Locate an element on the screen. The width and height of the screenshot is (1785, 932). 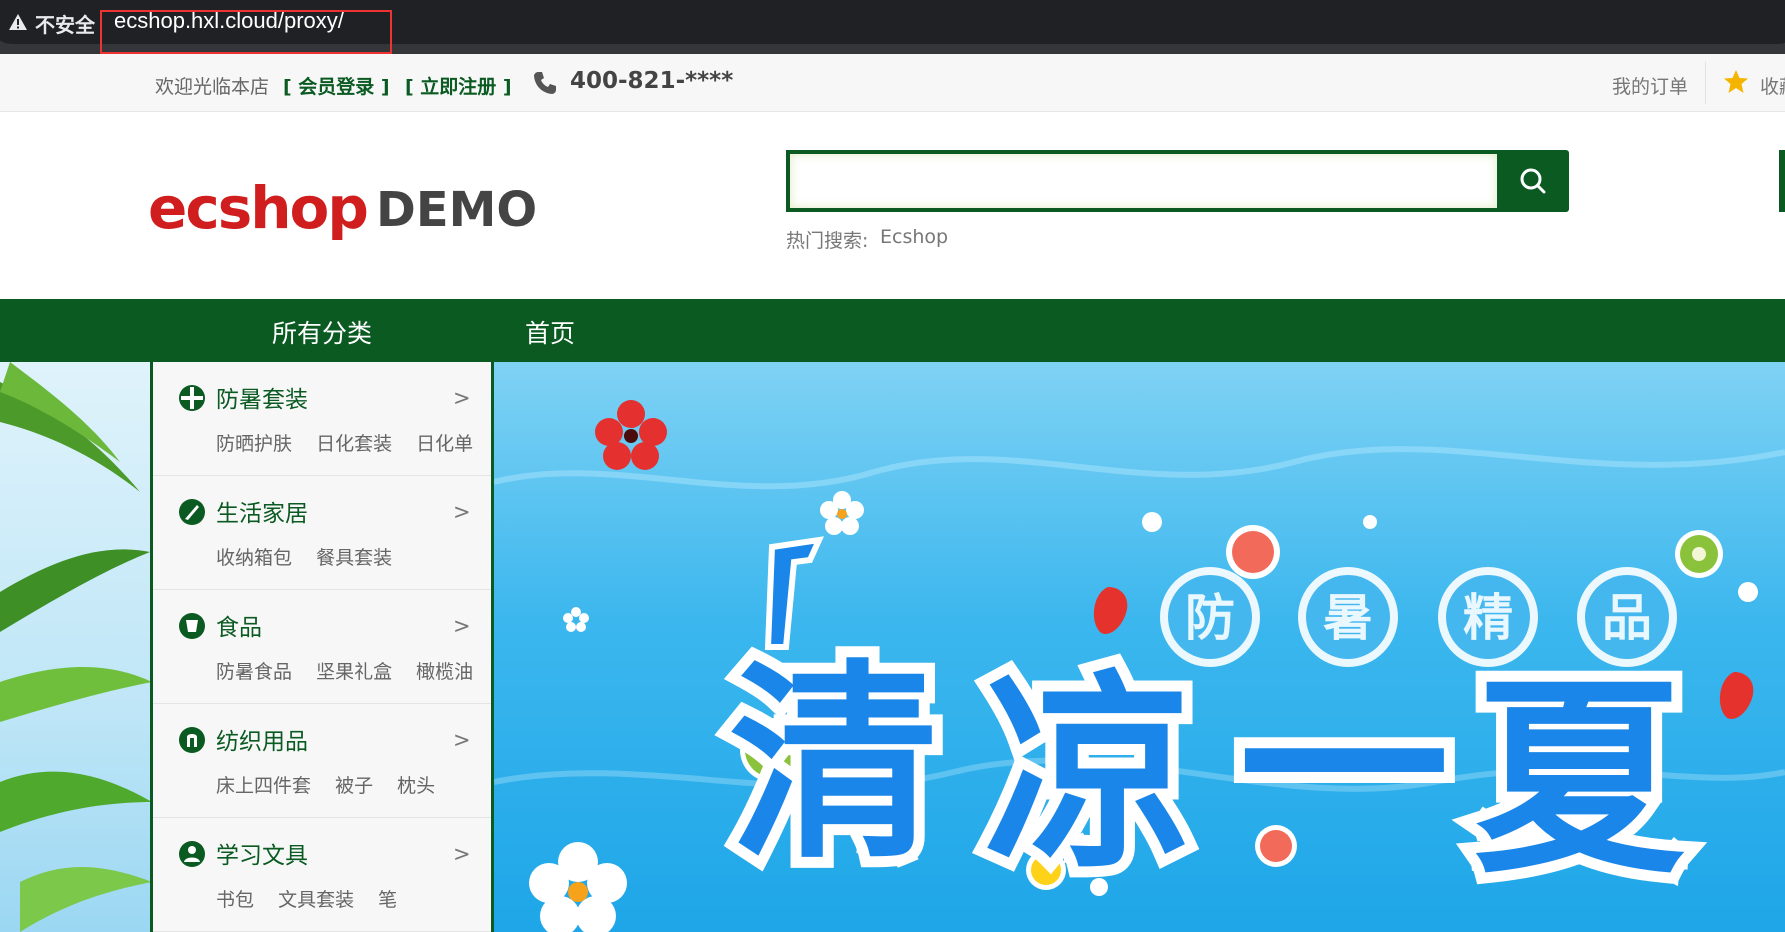
cup-icon is located at coordinates (192, 626).